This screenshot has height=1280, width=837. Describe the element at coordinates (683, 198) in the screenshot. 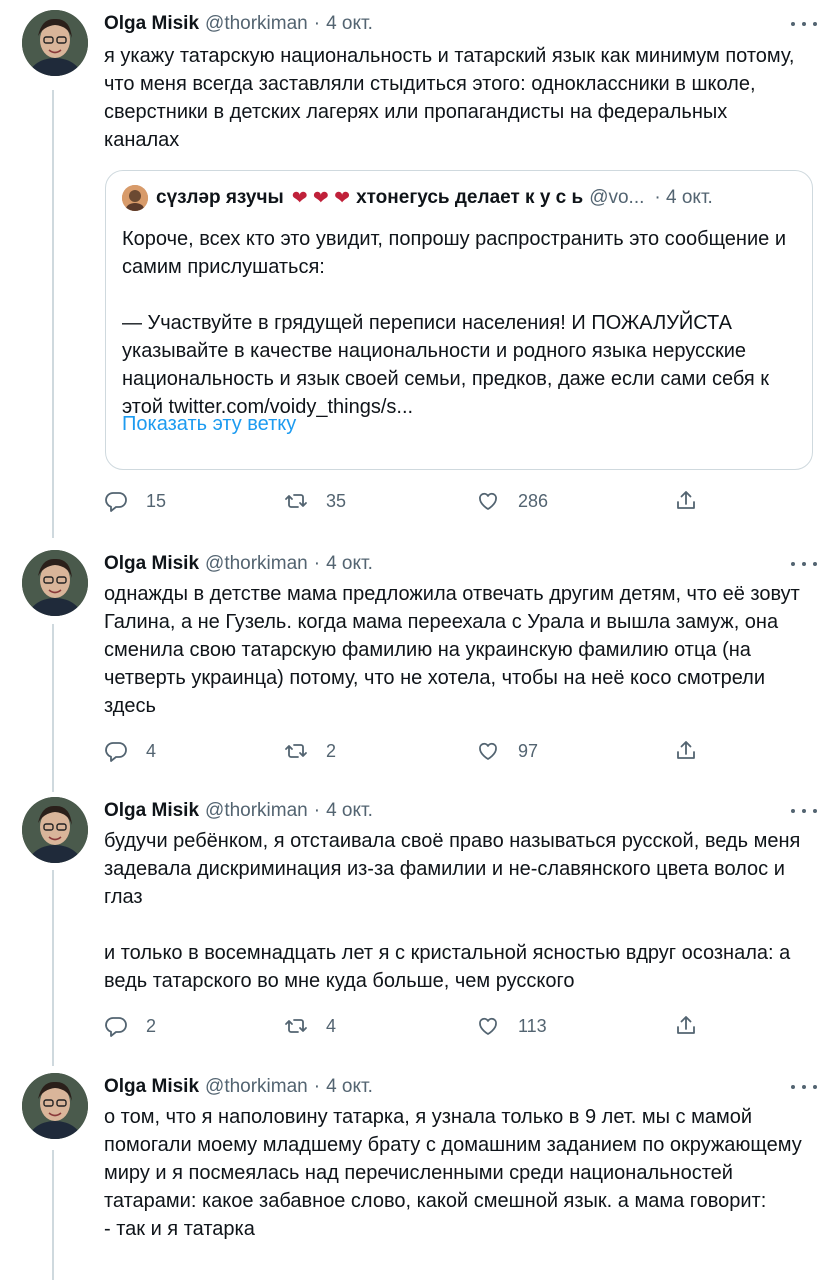

I see `tweet-date: · 4 окт.` at that location.